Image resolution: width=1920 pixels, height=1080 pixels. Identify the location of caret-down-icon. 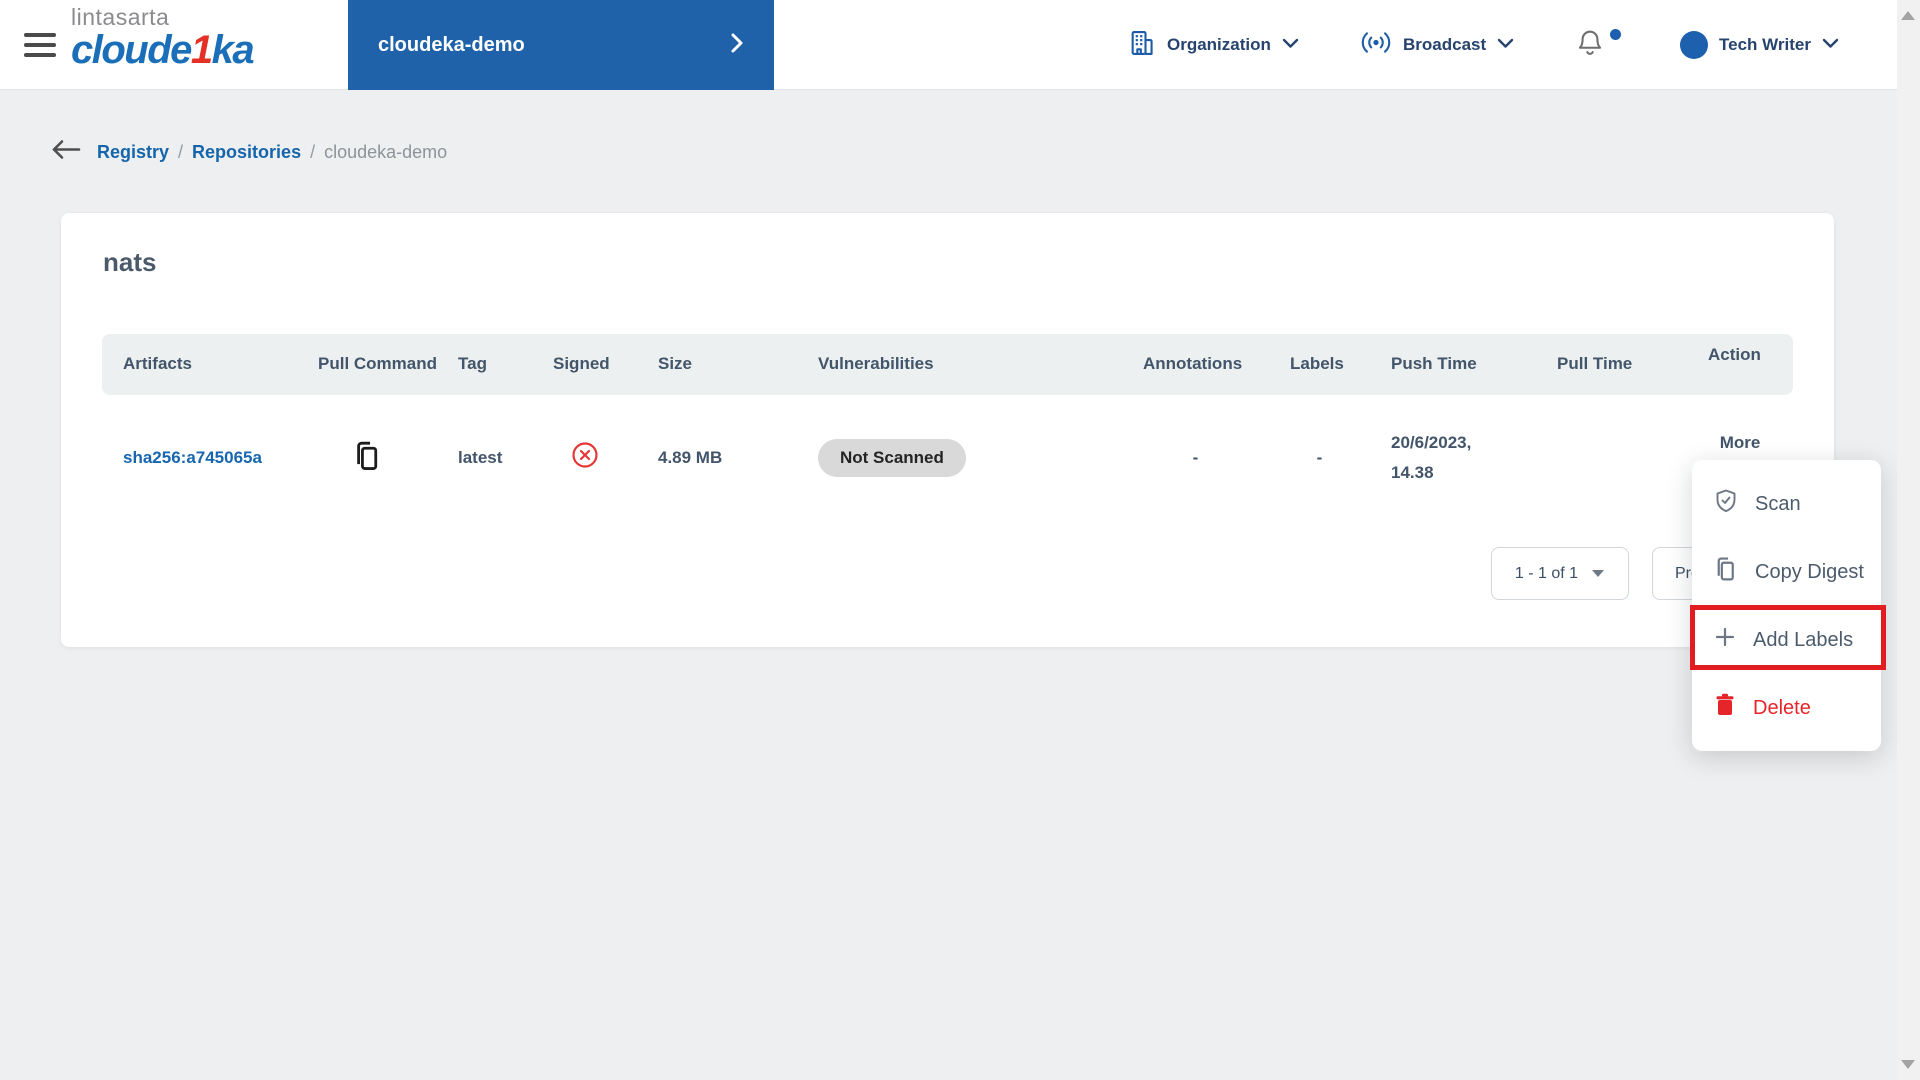
(1598, 574).